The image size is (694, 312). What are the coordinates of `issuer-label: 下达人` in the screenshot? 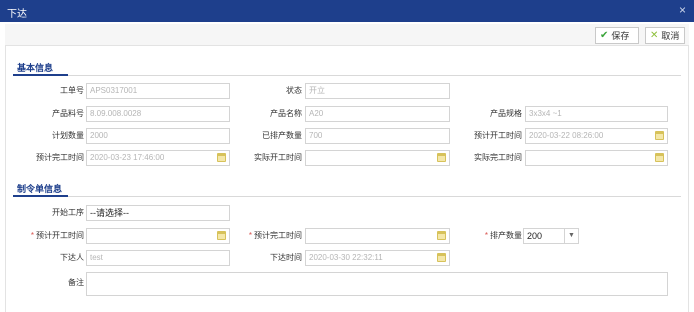 It's located at (72, 257).